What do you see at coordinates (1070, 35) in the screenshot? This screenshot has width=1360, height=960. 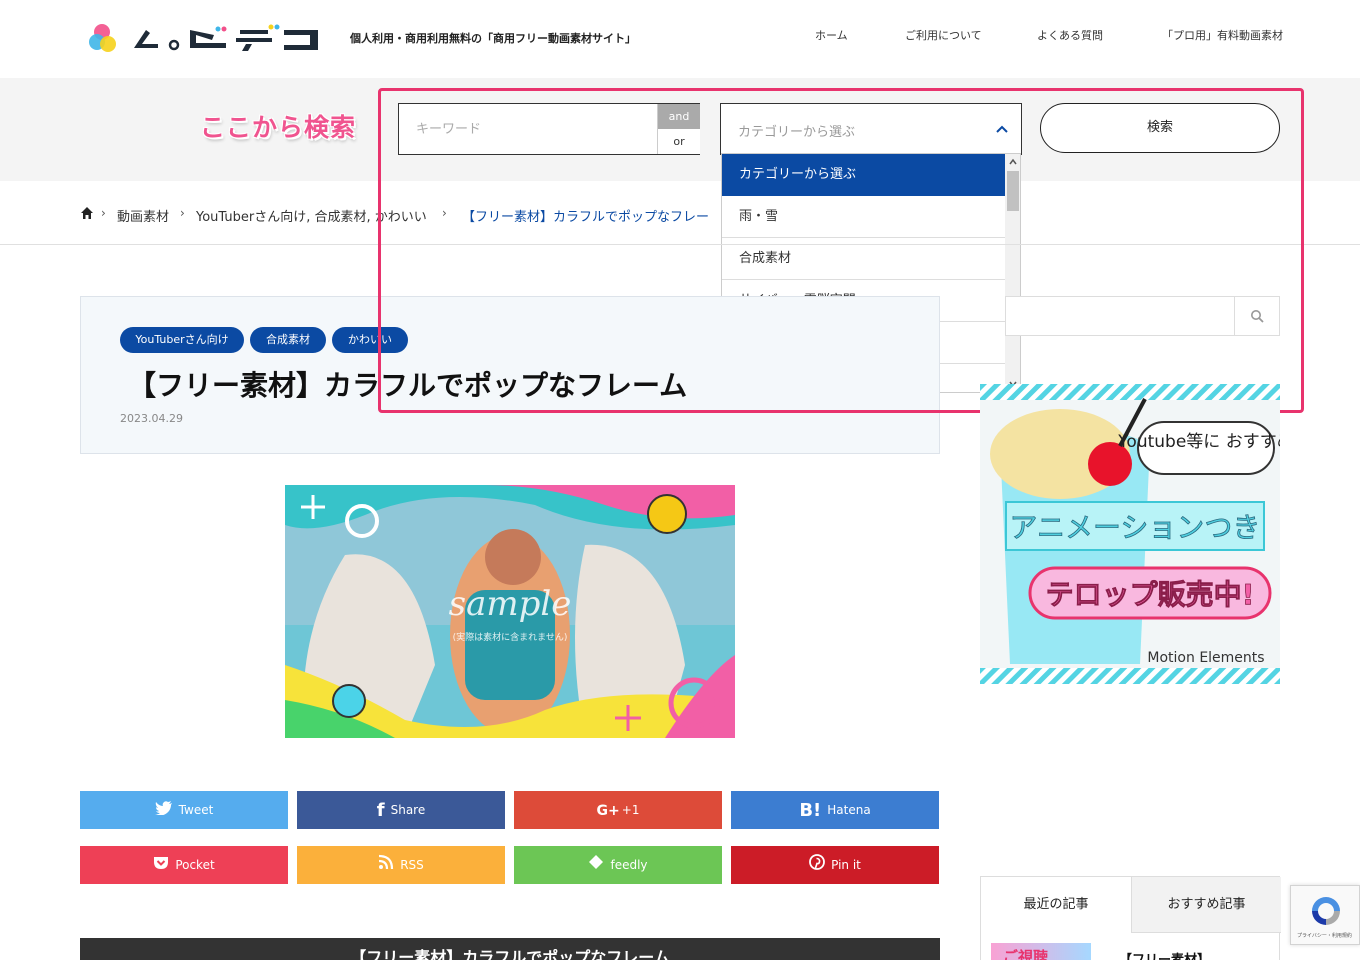 I see `nav-faq: よくある質問` at bounding box center [1070, 35].